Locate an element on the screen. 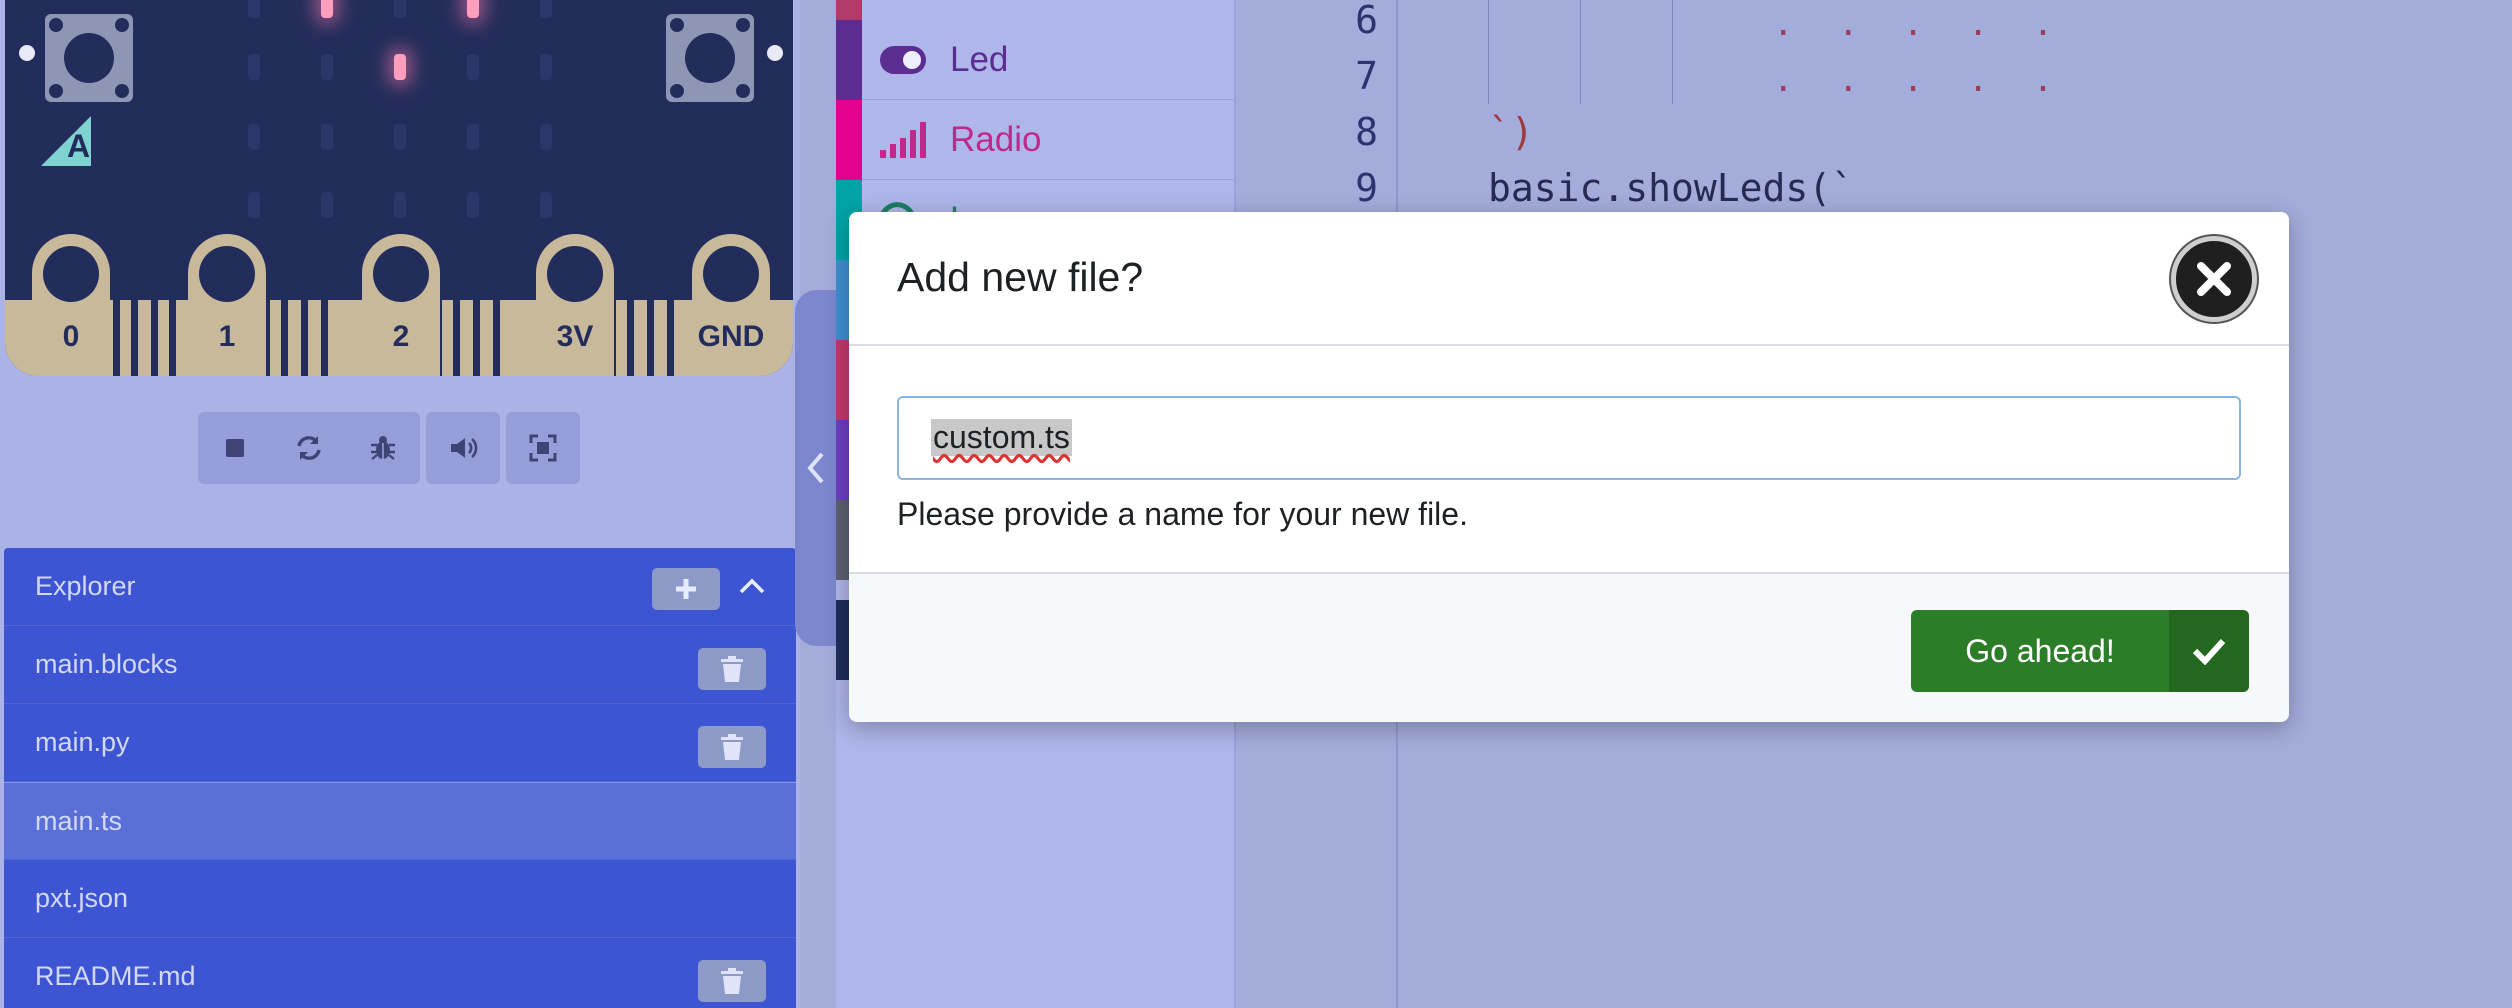  plus-icon is located at coordinates (686, 589).